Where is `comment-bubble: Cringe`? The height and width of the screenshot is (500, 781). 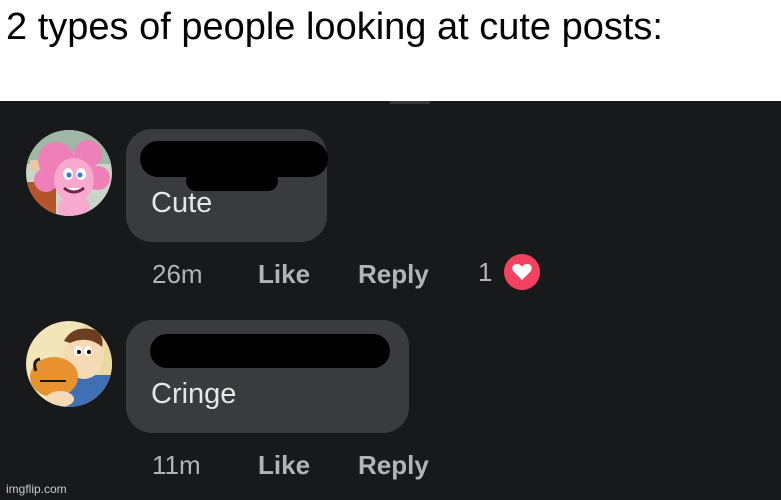
comment-bubble: Cringe is located at coordinates (267, 376).